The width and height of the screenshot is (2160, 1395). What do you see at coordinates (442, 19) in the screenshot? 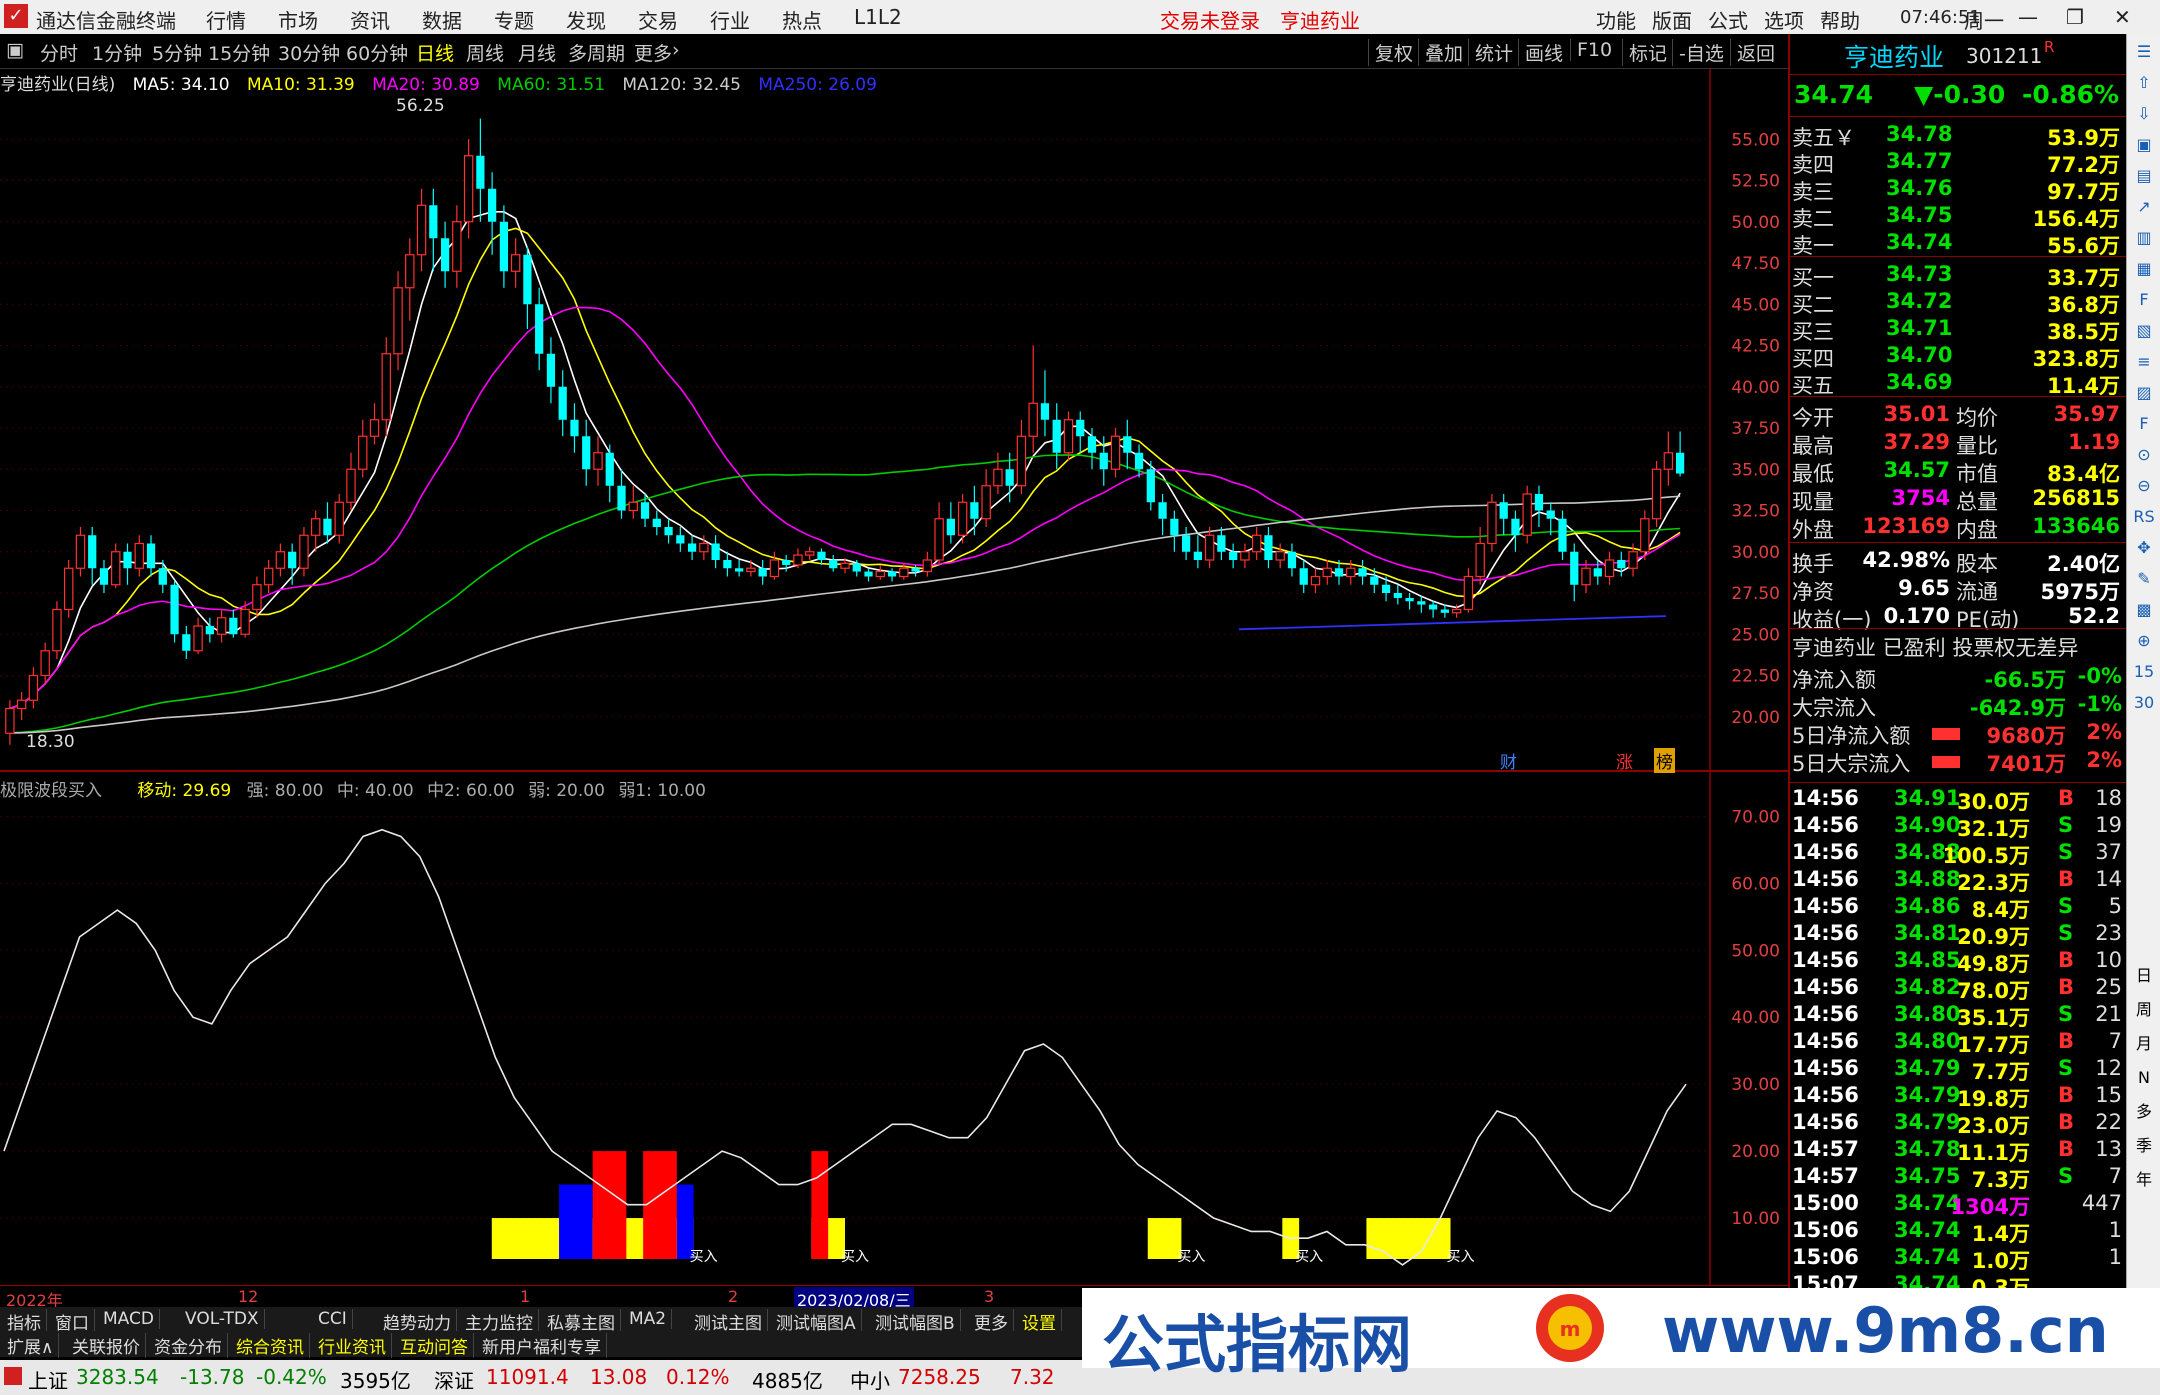
I see `menu-shuju: 数据` at bounding box center [442, 19].